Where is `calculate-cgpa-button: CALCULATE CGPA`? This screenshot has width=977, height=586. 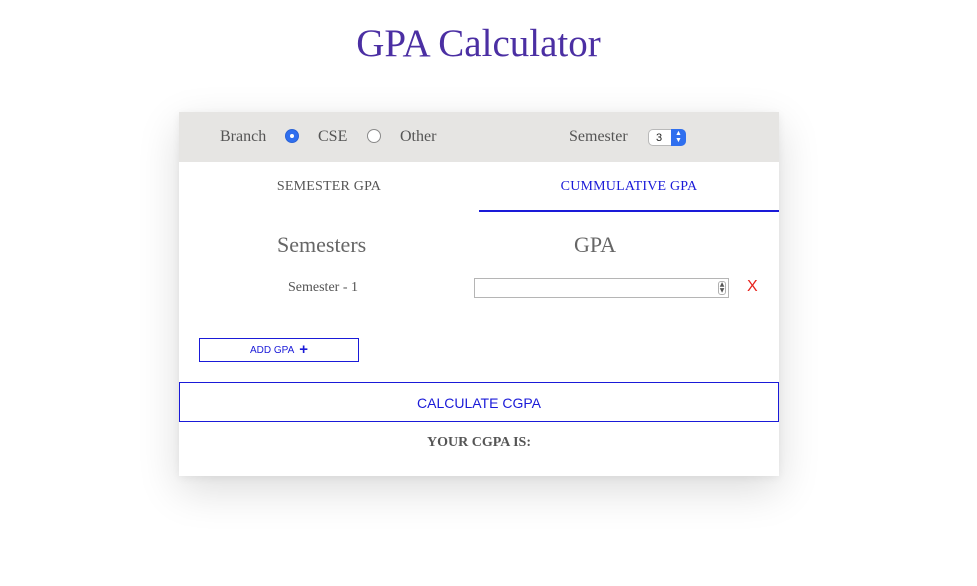
calculate-cgpa-button: CALCULATE CGPA is located at coordinates (479, 402).